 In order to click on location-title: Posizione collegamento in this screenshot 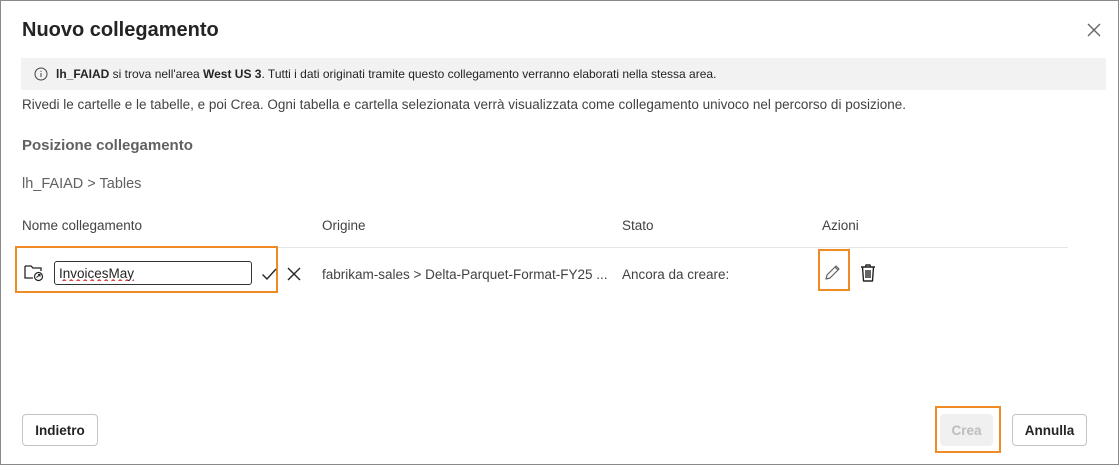, I will do `click(107, 145)`.